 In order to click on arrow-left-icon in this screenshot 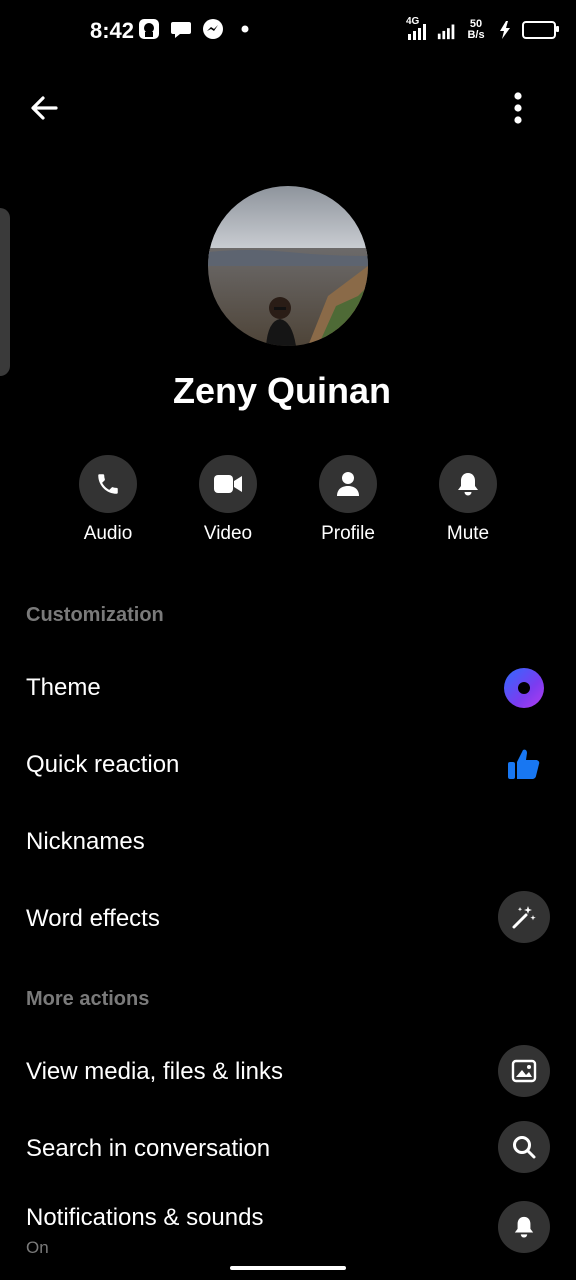, I will do `click(44, 108)`.